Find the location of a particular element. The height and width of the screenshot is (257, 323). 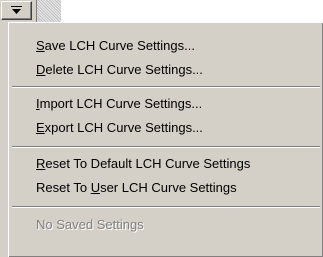

dropdown-button is located at coordinates (16, 10).